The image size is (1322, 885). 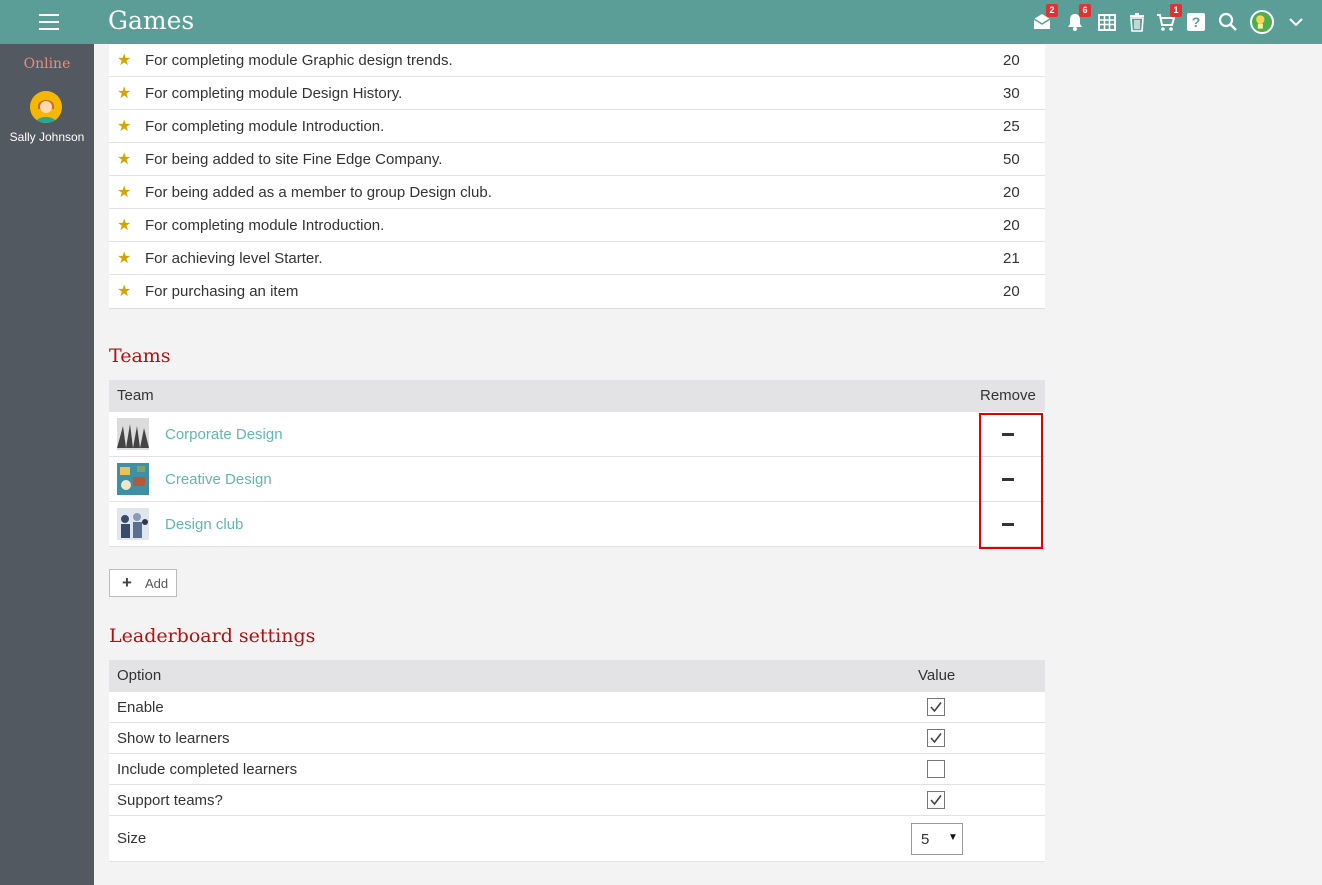 I want to click on table-row: ★ For achieving level Starter. 21, so click(x=577, y=258).